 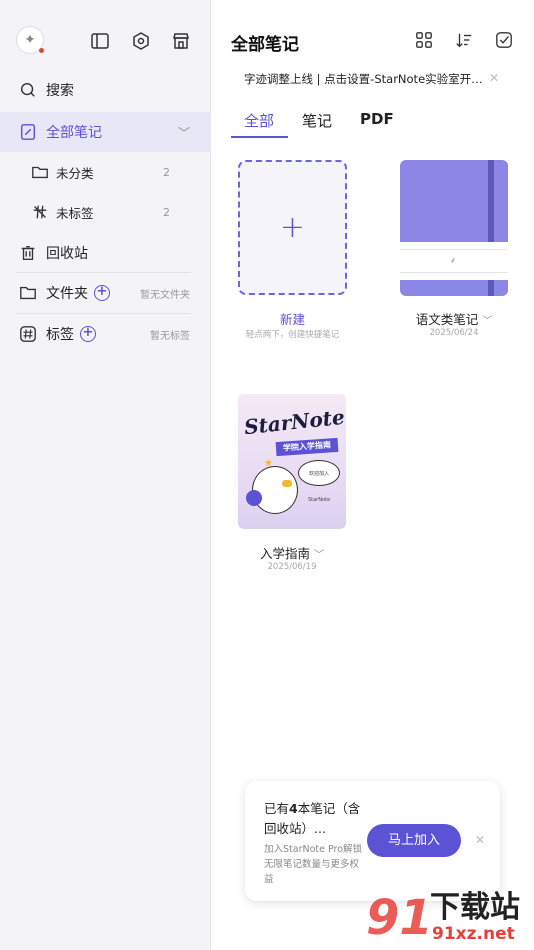 I want to click on mascot-beak, so click(x=287, y=483).